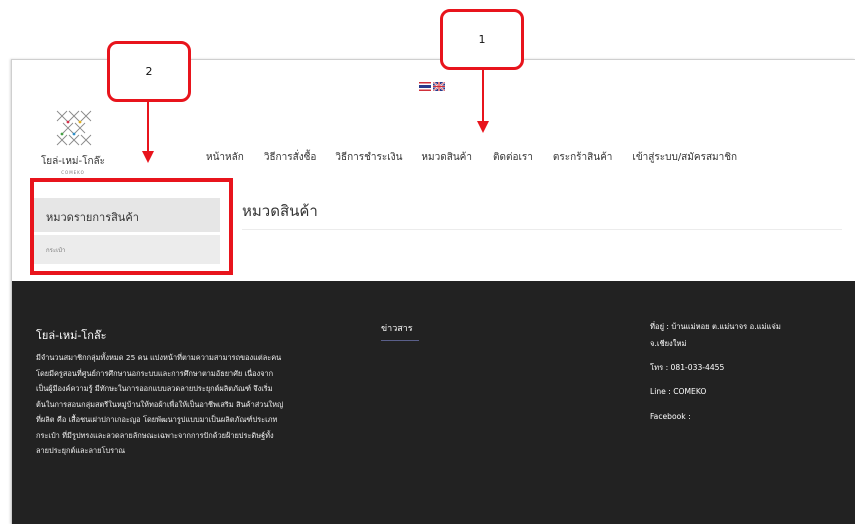 This screenshot has height=524, width=855. I want to click on footer-news-title: ข่าวสาร, so click(397, 328).